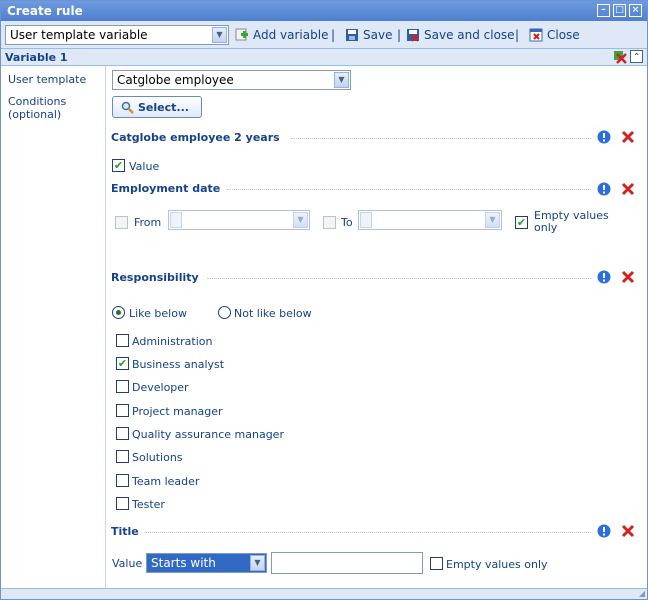  Describe the element at coordinates (148, 222) in the screenshot. I see `from-label: From` at that location.